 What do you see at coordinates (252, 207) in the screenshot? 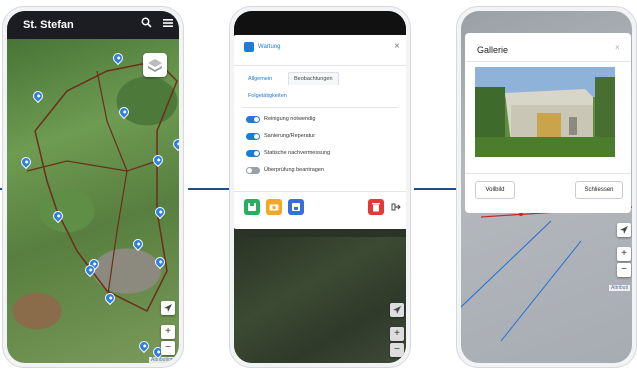
I see `save-button` at bounding box center [252, 207].